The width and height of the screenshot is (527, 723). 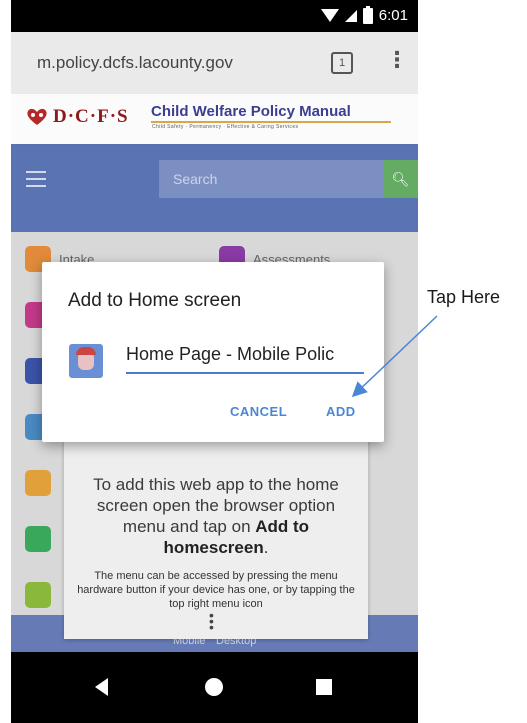 What do you see at coordinates (394, 356) in the screenshot?
I see `annotation-arrow-icon` at bounding box center [394, 356].